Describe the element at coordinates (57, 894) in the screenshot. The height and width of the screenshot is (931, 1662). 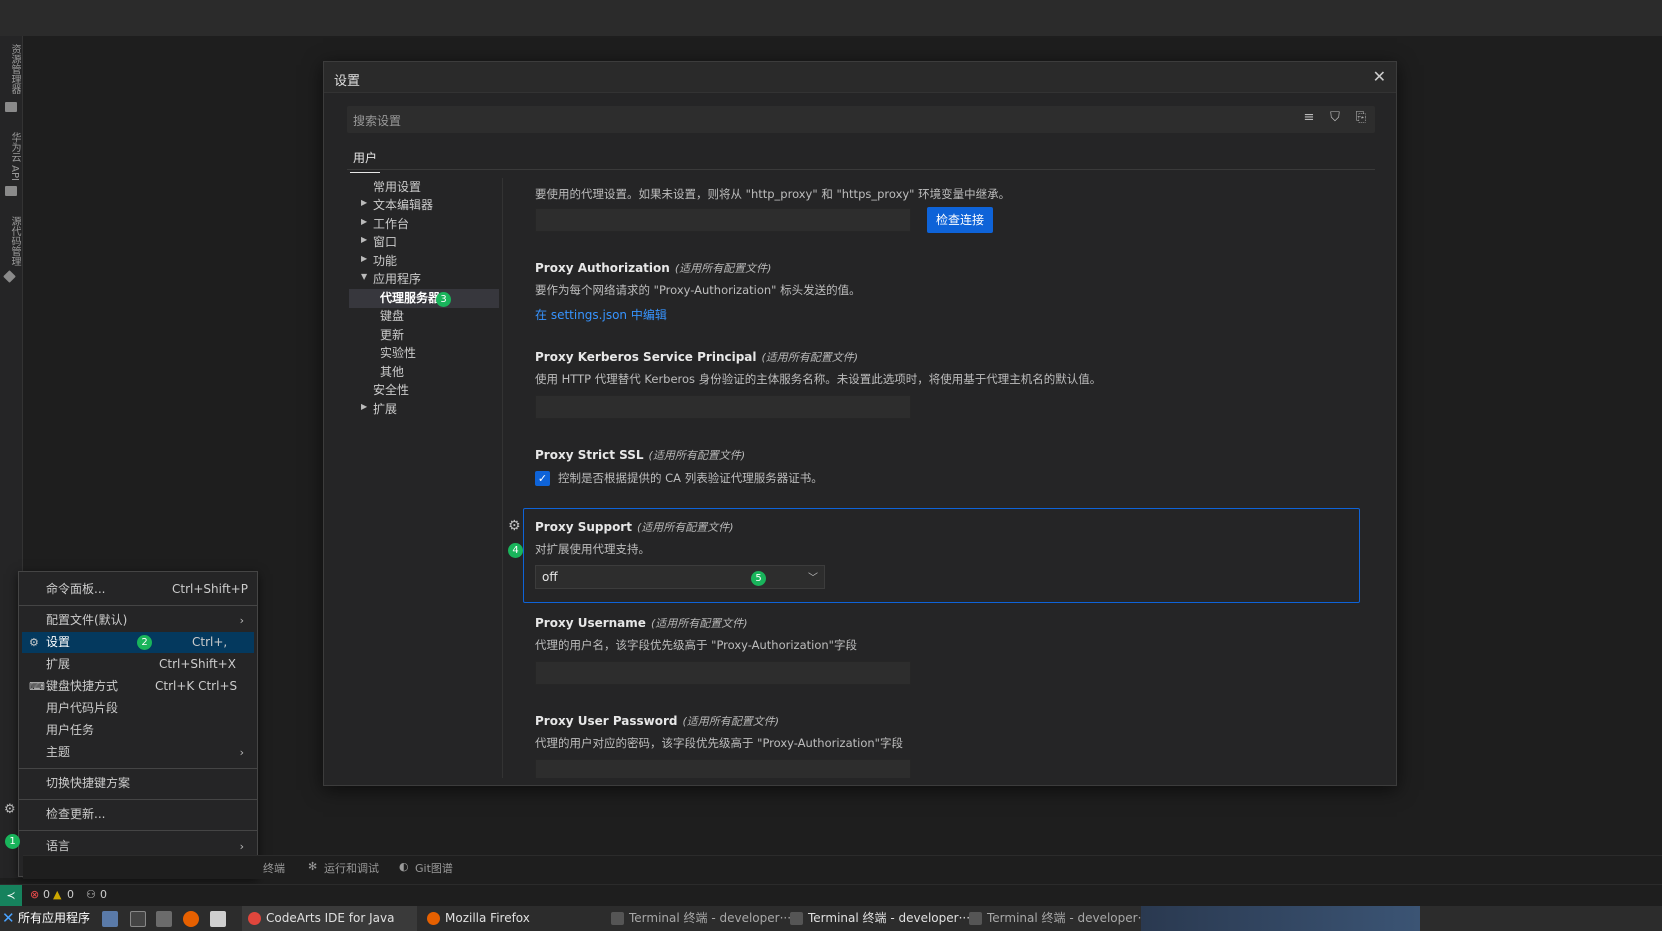
I see `warning-icon: ▲` at that location.